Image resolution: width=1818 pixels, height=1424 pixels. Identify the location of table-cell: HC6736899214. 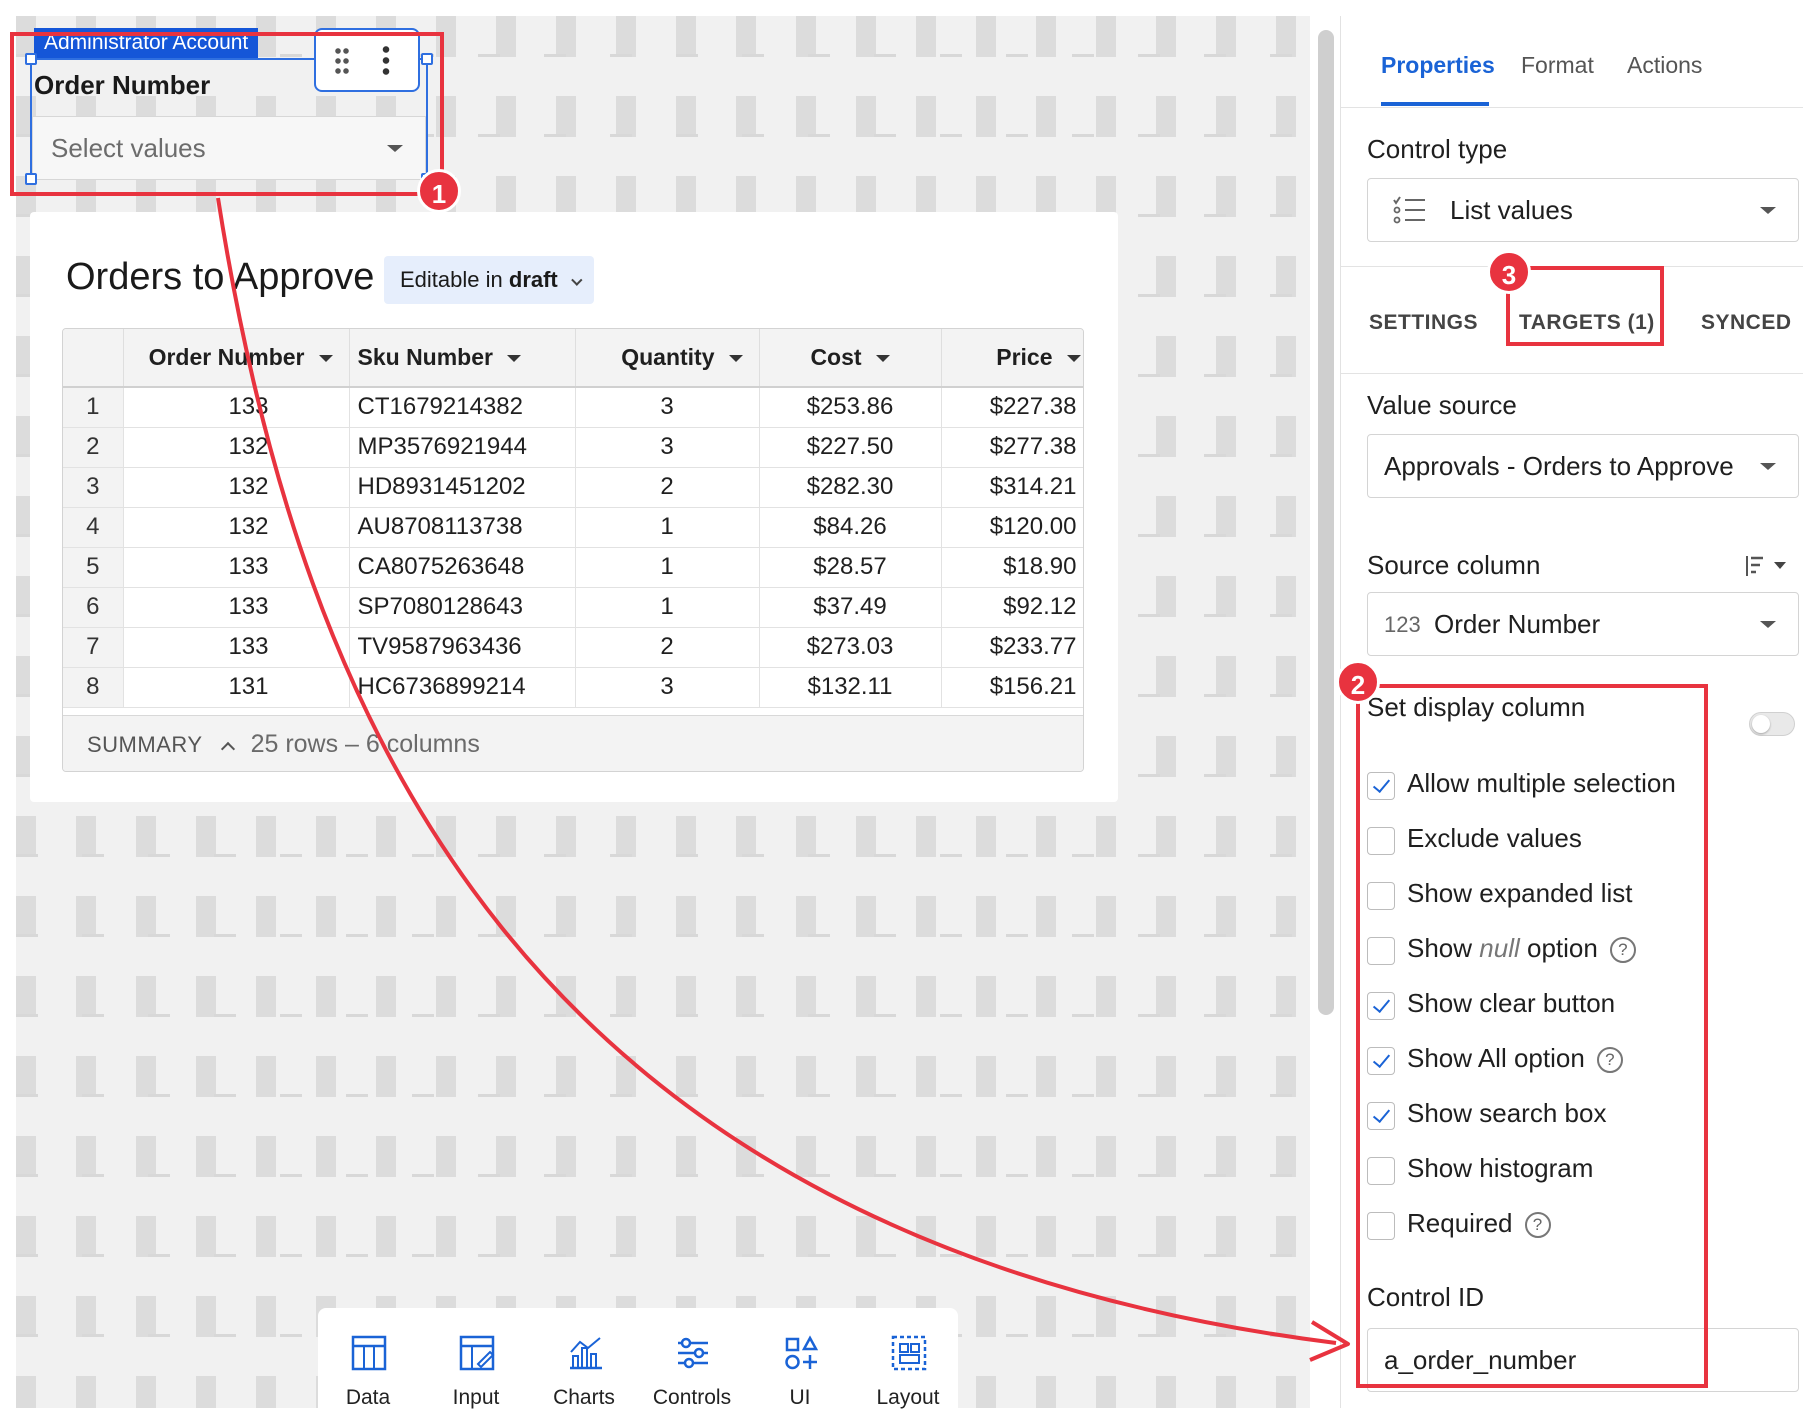
(462, 687).